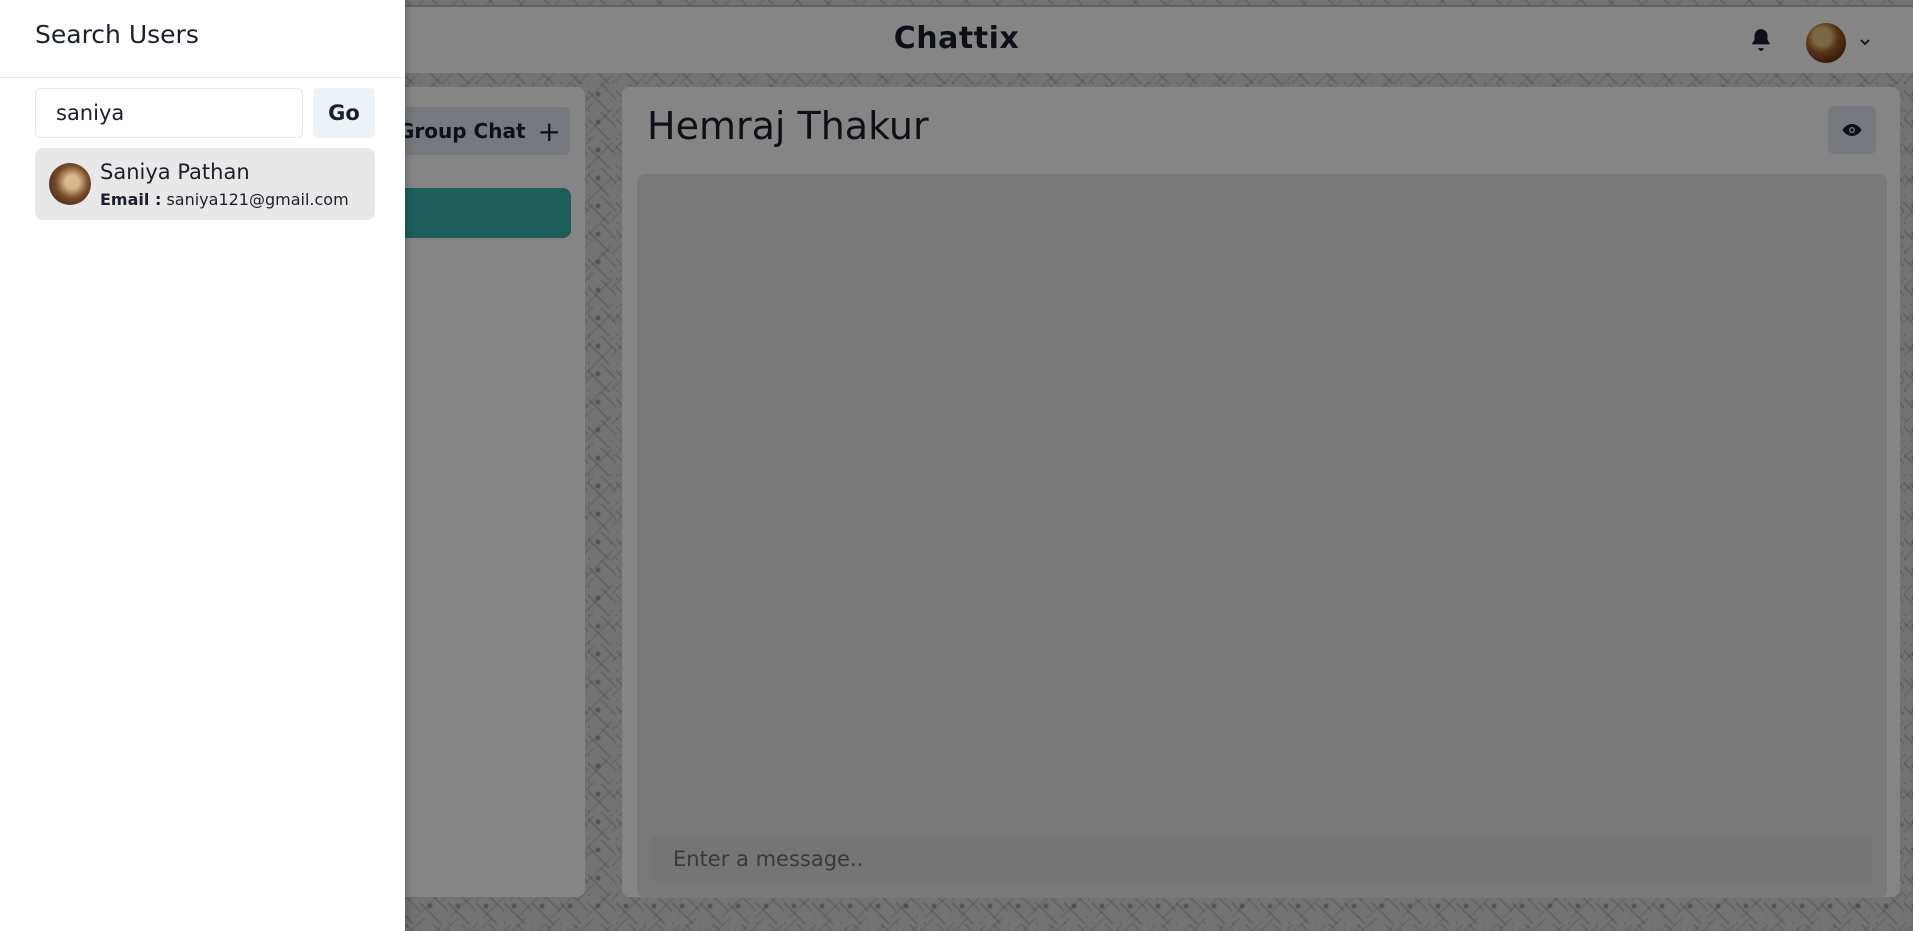 This screenshot has height=931, width=1913. I want to click on email-value: saniya121@gmail.com, so click(257, 199).